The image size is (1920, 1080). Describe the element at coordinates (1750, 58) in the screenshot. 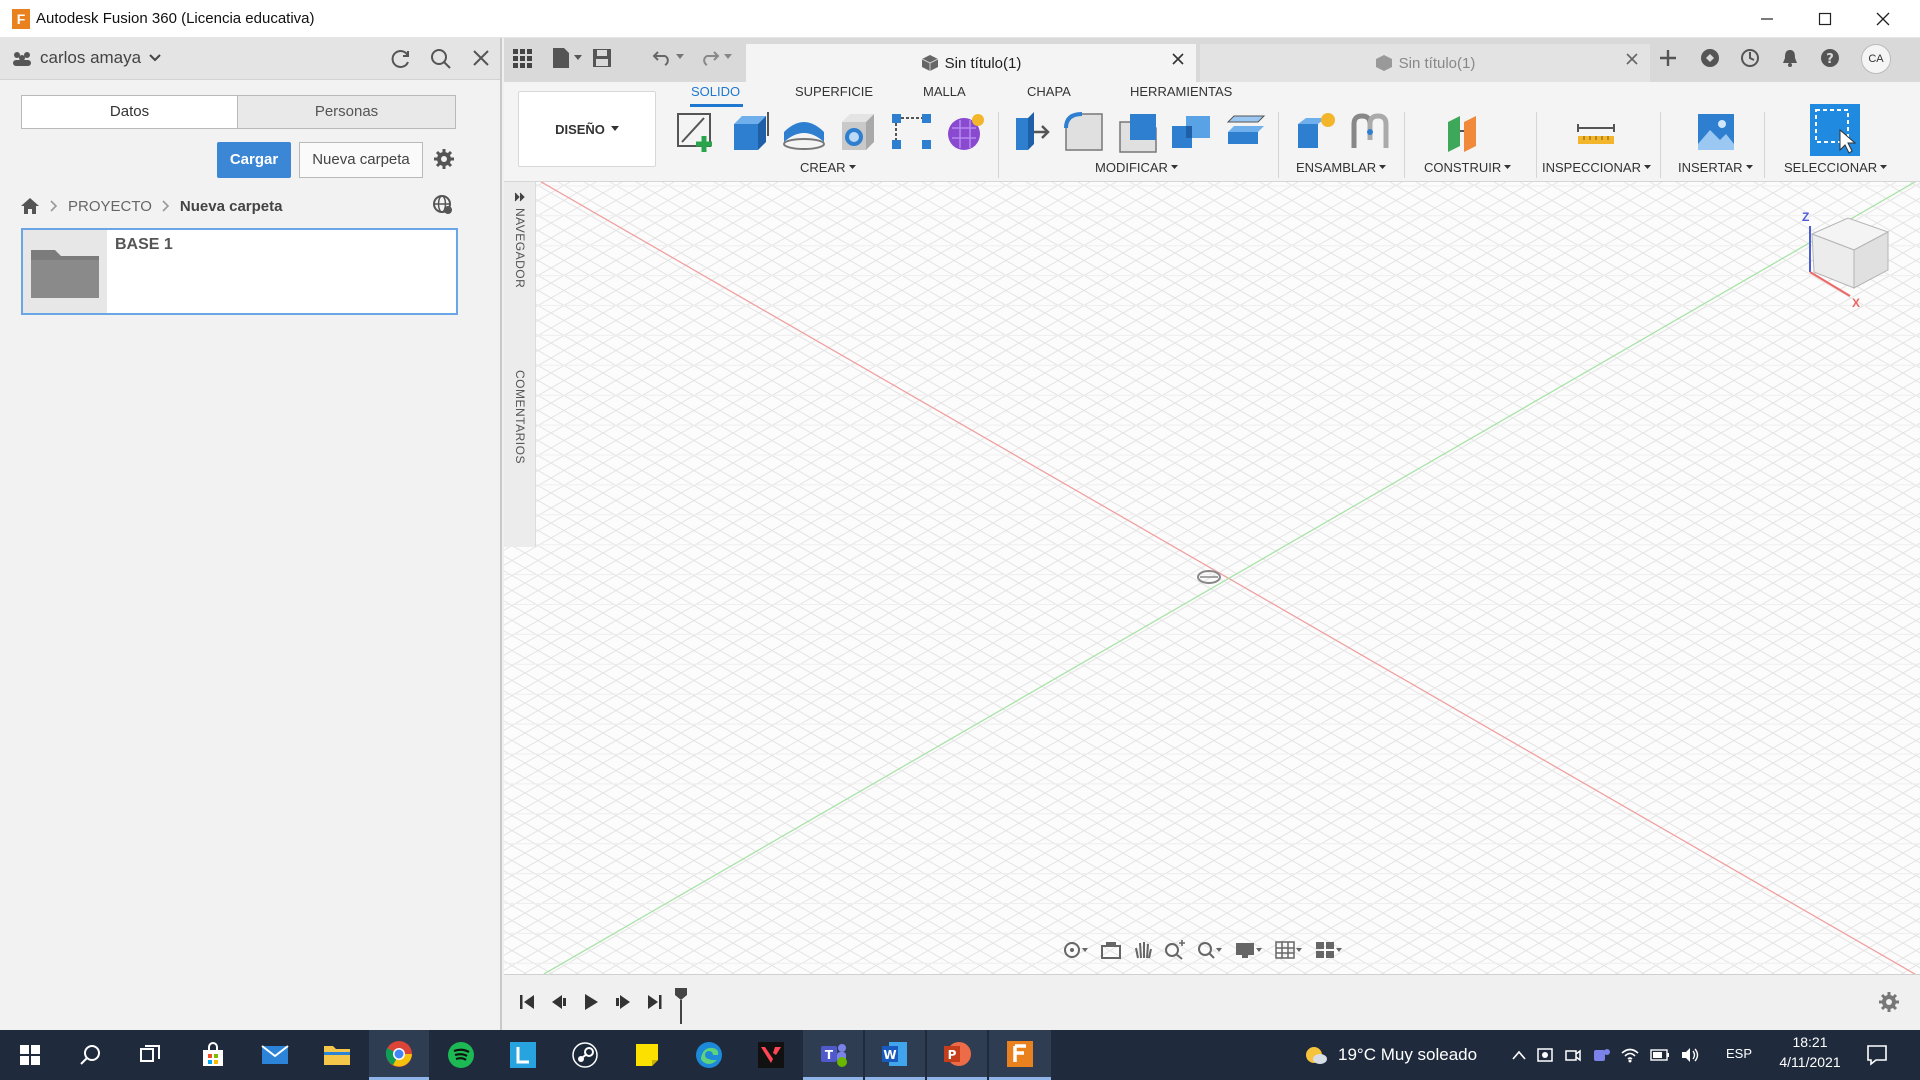

I see `job-status-icon` at that location.